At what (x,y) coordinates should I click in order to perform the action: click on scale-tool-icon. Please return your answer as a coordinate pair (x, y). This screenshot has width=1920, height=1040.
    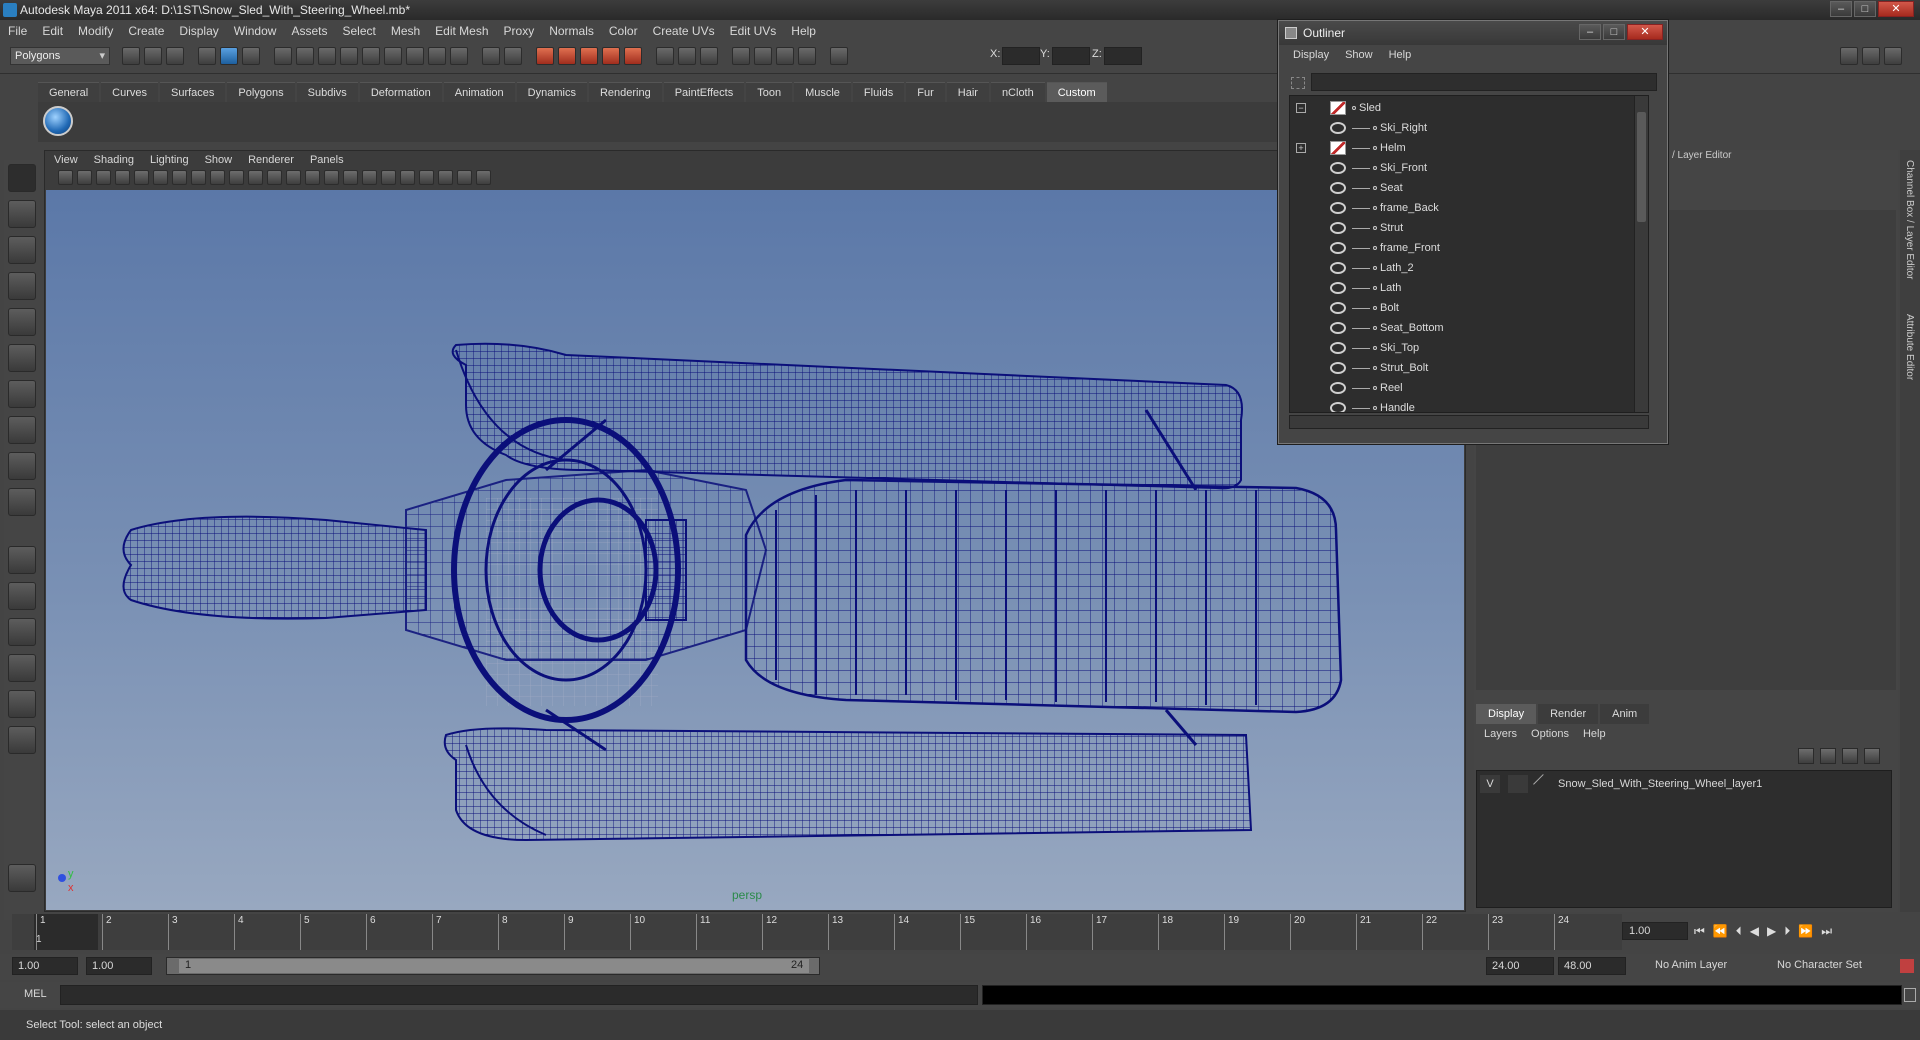
    Looking at the image, I should click on (22, 358).